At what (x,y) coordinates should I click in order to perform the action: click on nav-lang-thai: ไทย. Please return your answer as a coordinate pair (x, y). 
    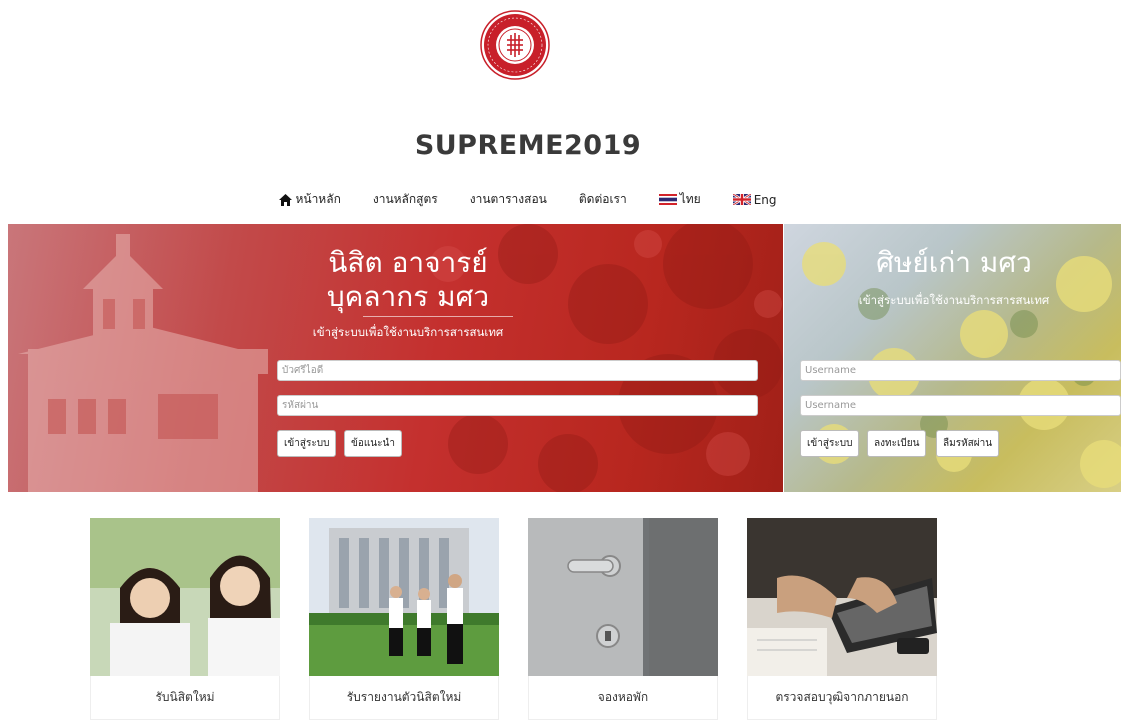
    Looking at the image, I should click on (679, 199).